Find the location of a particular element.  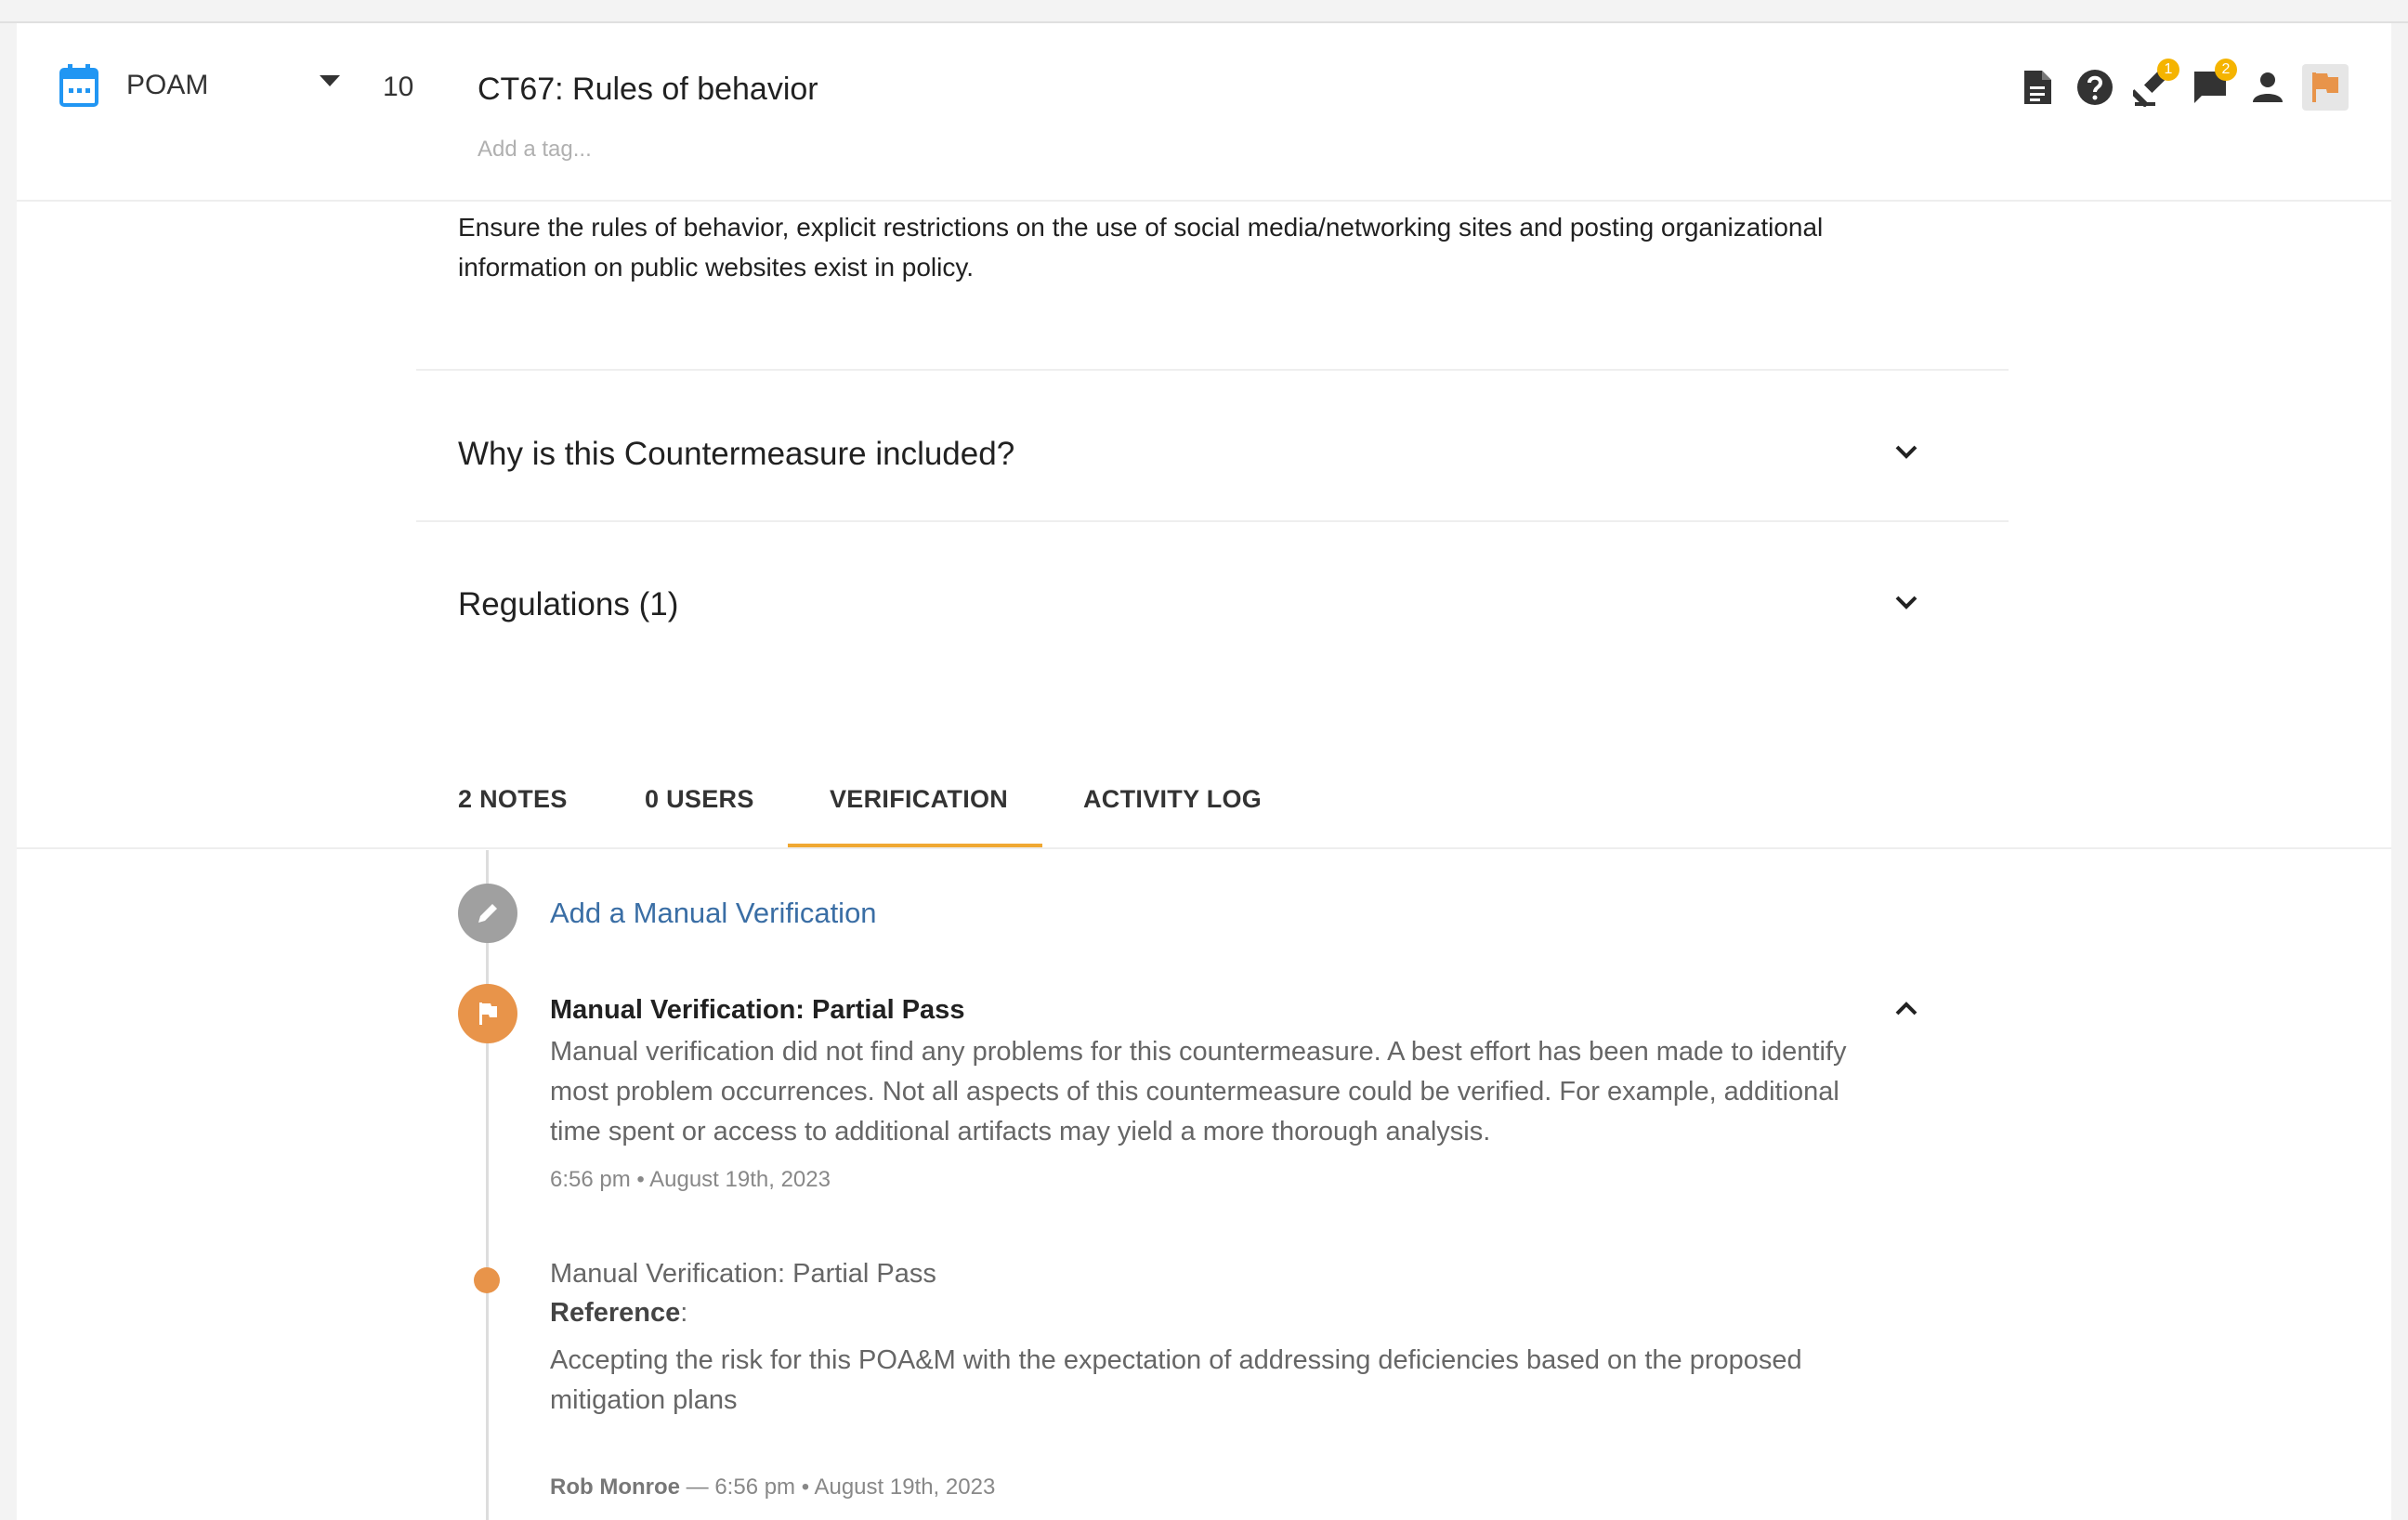

entry-author: Rob Monroe is located at coordinates (615, 1487).